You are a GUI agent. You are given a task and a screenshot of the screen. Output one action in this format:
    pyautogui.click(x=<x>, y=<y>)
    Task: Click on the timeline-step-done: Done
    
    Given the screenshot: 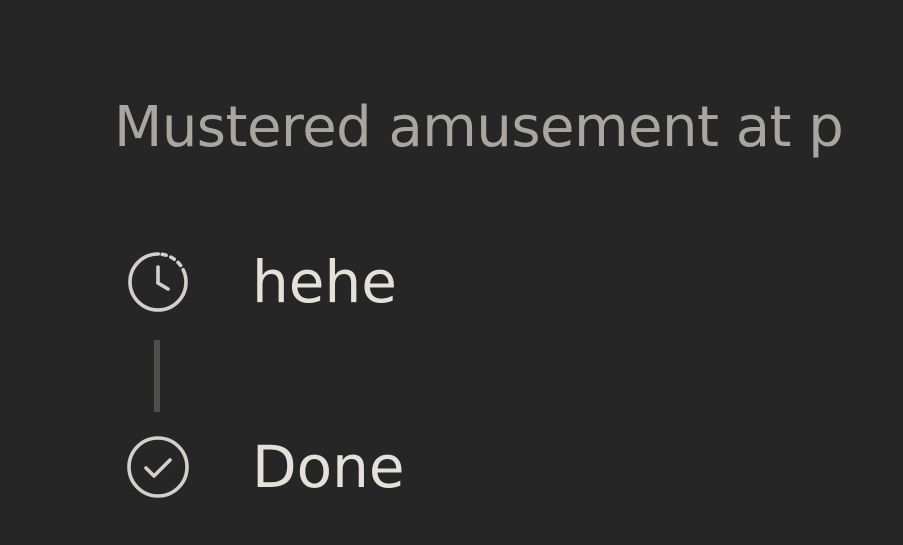 What is the action you would take?
    pyautogui.click(x=264, y=467)
    